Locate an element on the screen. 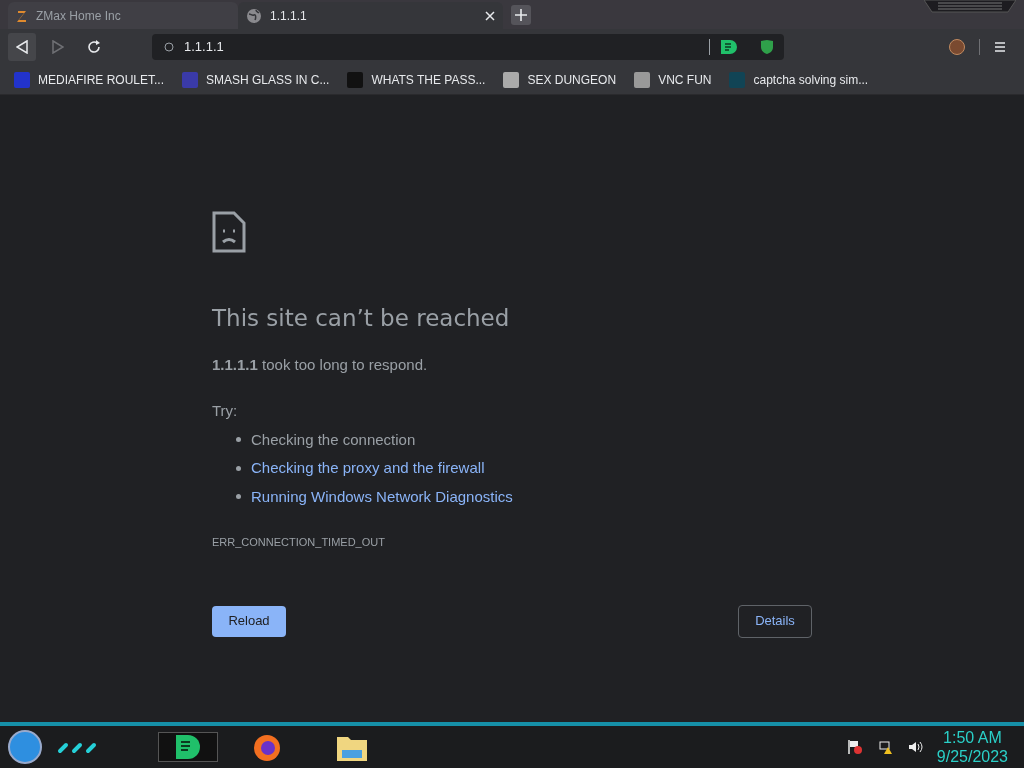  reload-icon is located at coordinates (94, 47).